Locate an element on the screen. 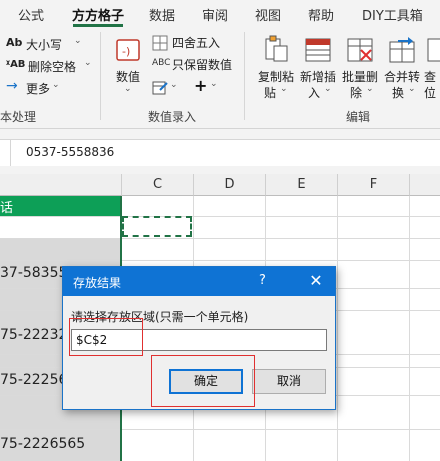 The height and width of the screenshot is (461, 440). batch-delete-icon is located at coordinates (360, 50).